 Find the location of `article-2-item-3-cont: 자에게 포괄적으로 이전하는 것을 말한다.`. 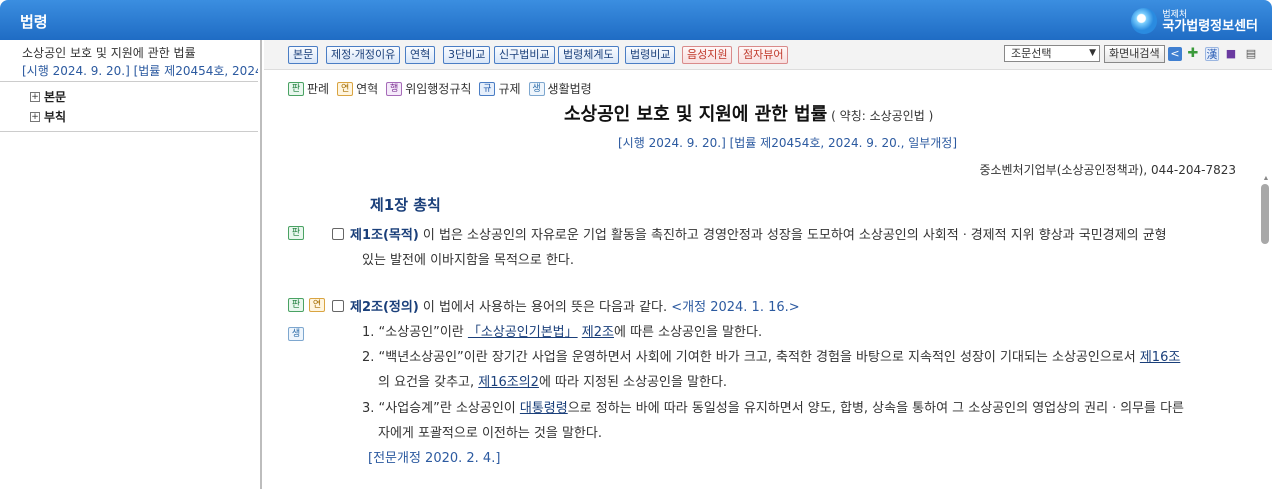

article-2-item-3-cont: 자에게 포괄적으로 이전하는 것을 말한다. is located at coordinates (490, 433).